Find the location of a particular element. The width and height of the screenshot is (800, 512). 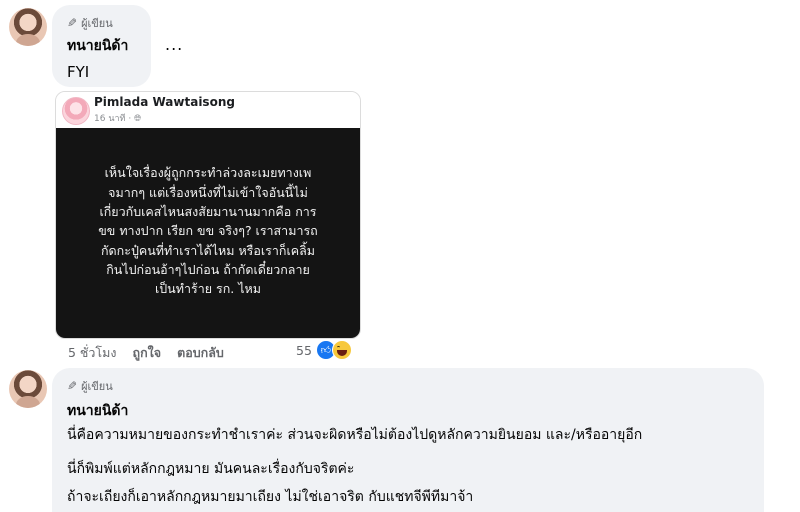

shared-post-time-label: 16 นาที · is located at coordinates (114, 119).